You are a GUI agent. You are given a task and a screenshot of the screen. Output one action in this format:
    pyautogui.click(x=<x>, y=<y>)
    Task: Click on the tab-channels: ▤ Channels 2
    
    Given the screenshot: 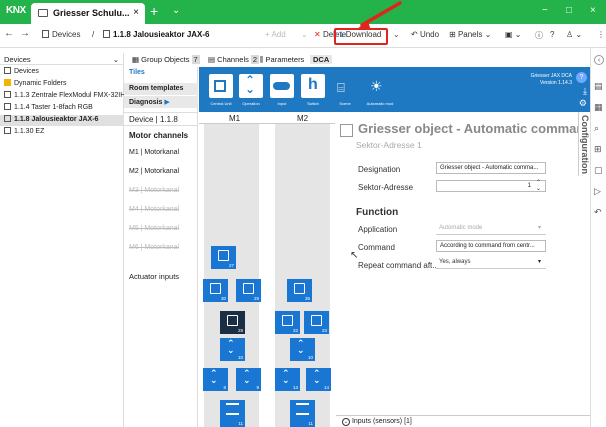 What is the action you would take?
    pyautogui.click(x=234, y=59)
    